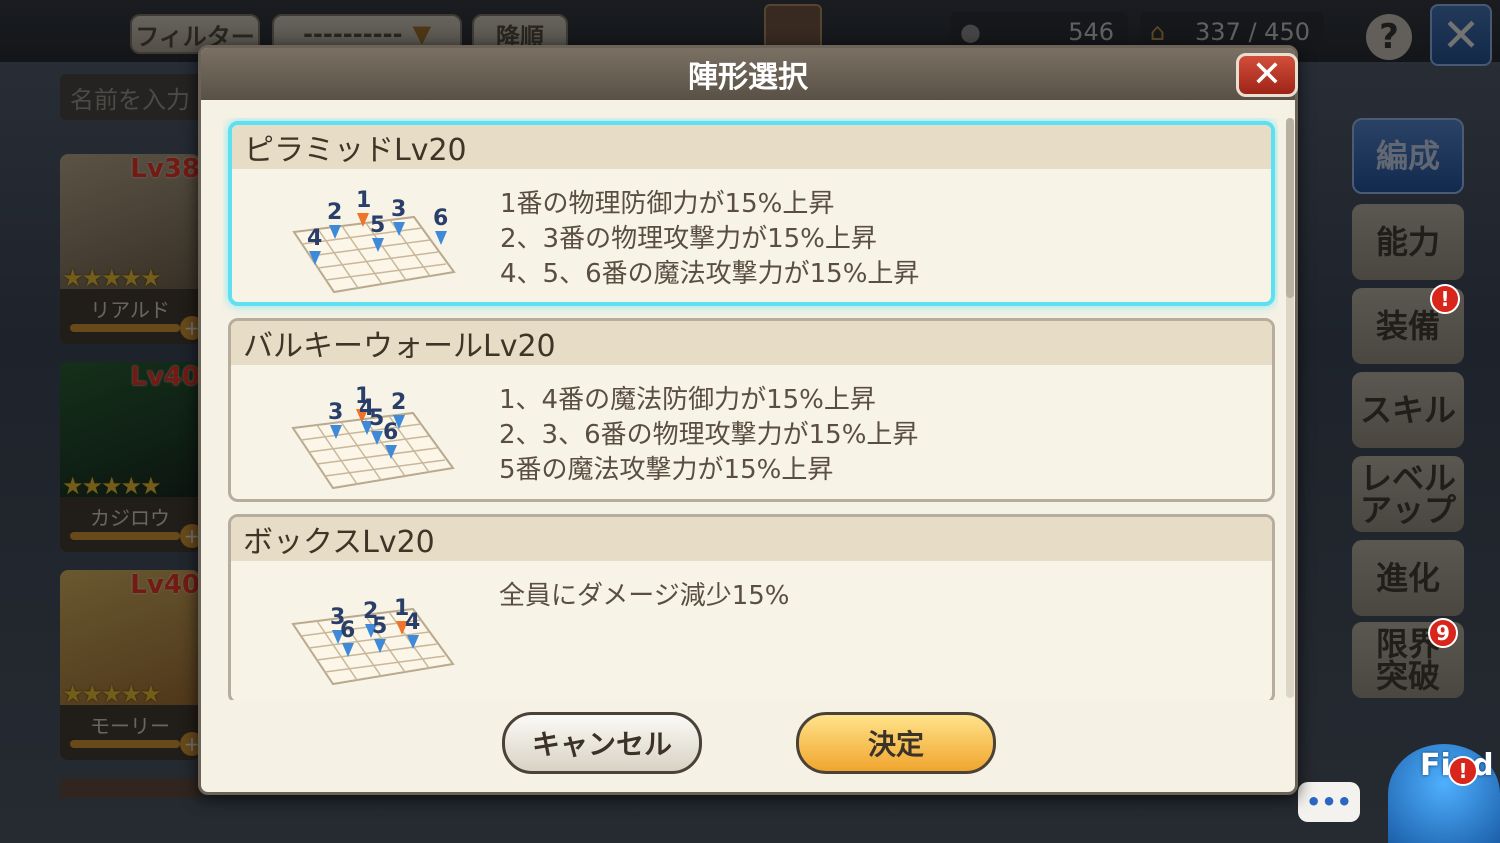 The image size is (1500, 843). What do you see at coordinates (130, 726) in the screenshot?
I see `card-name: モーリー` at bounding box center [130, 726].